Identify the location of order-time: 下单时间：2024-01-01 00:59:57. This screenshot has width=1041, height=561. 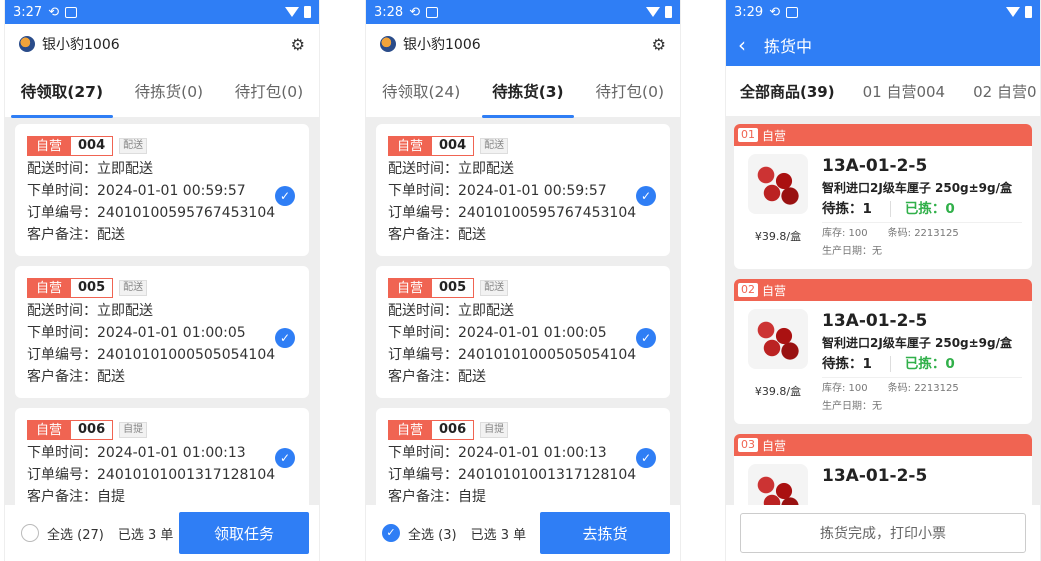
(497, 191).